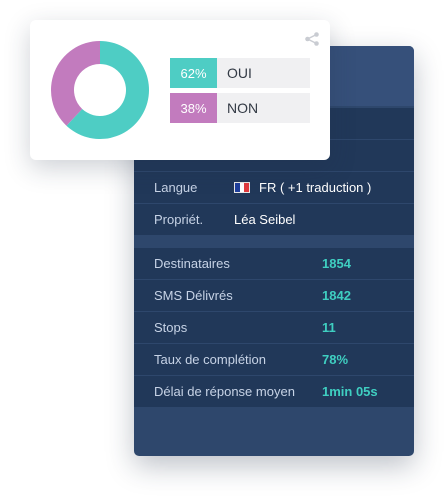 The width and height of the screenshot is (444, 496). Describe the element at coordinates (312, 39) in the screenshot. I see `share-icon` at that location.